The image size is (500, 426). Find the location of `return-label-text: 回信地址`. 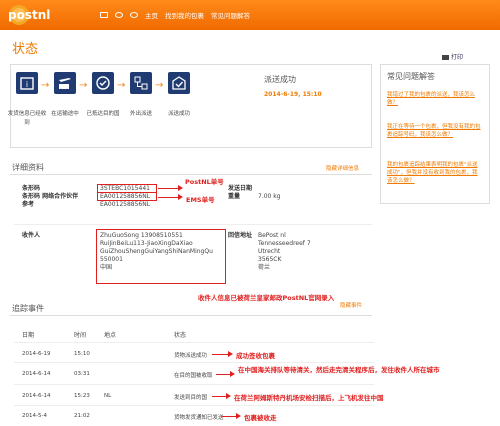

return-label-text: 回信地址 is located at coordinates (240, 235).